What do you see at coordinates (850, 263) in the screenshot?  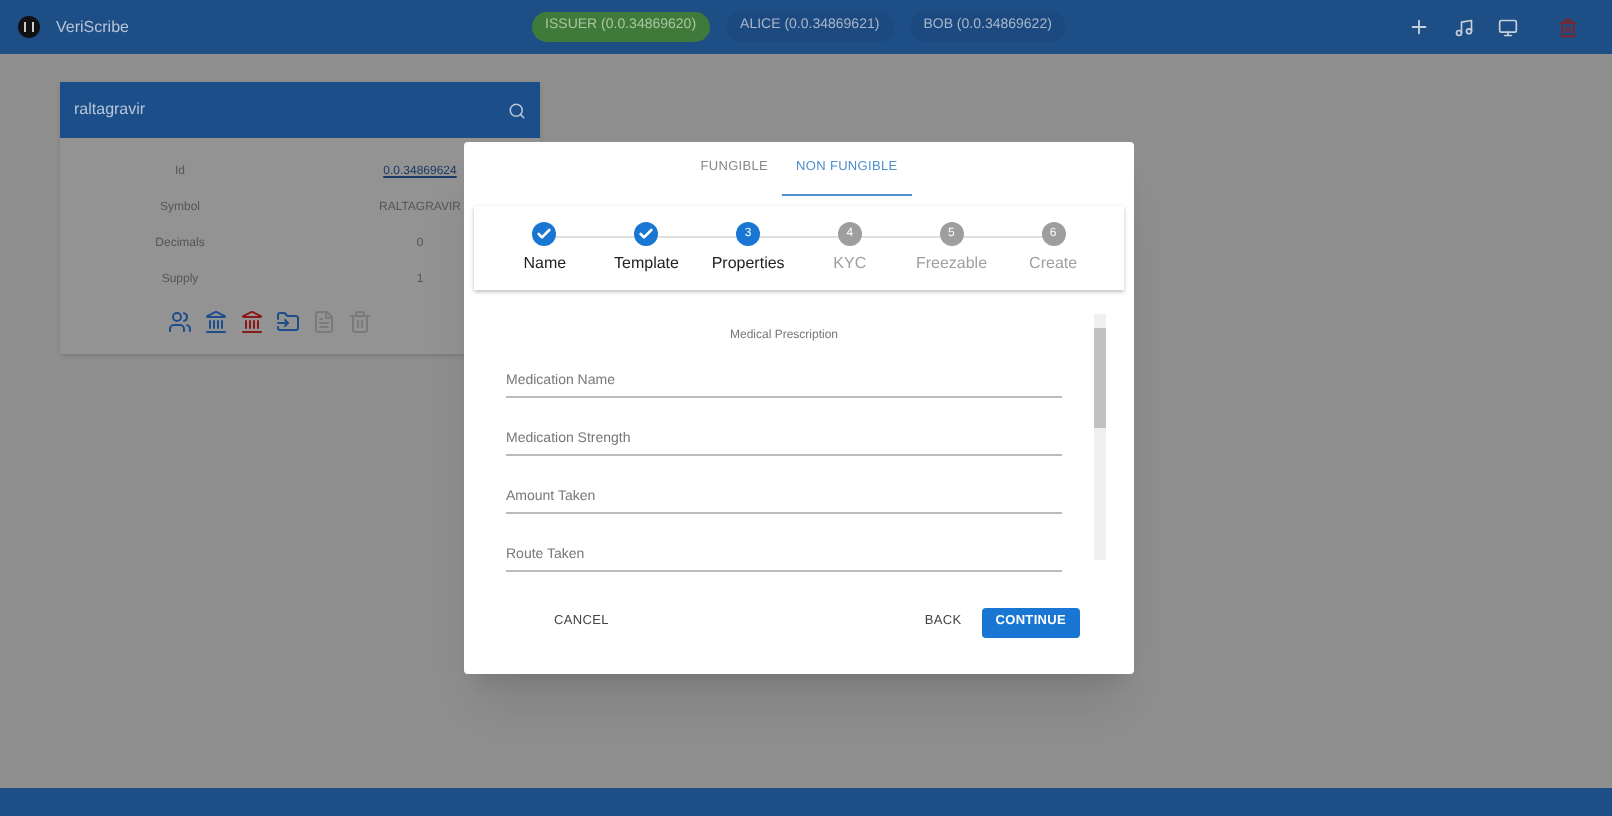 I see `step-label: KYC` at bounding box center [850, 263].